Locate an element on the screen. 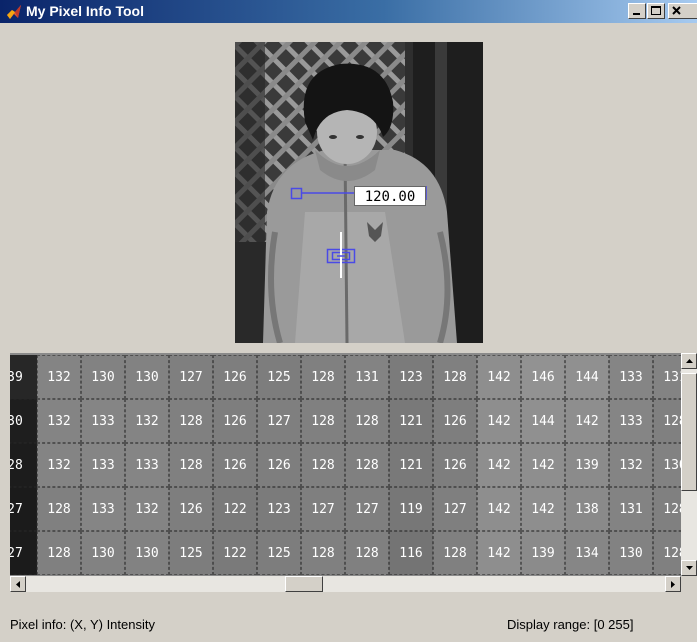 The width and height of the screenshot is (697, 642). arrow-up-icon is located at coordinates (689, 361).